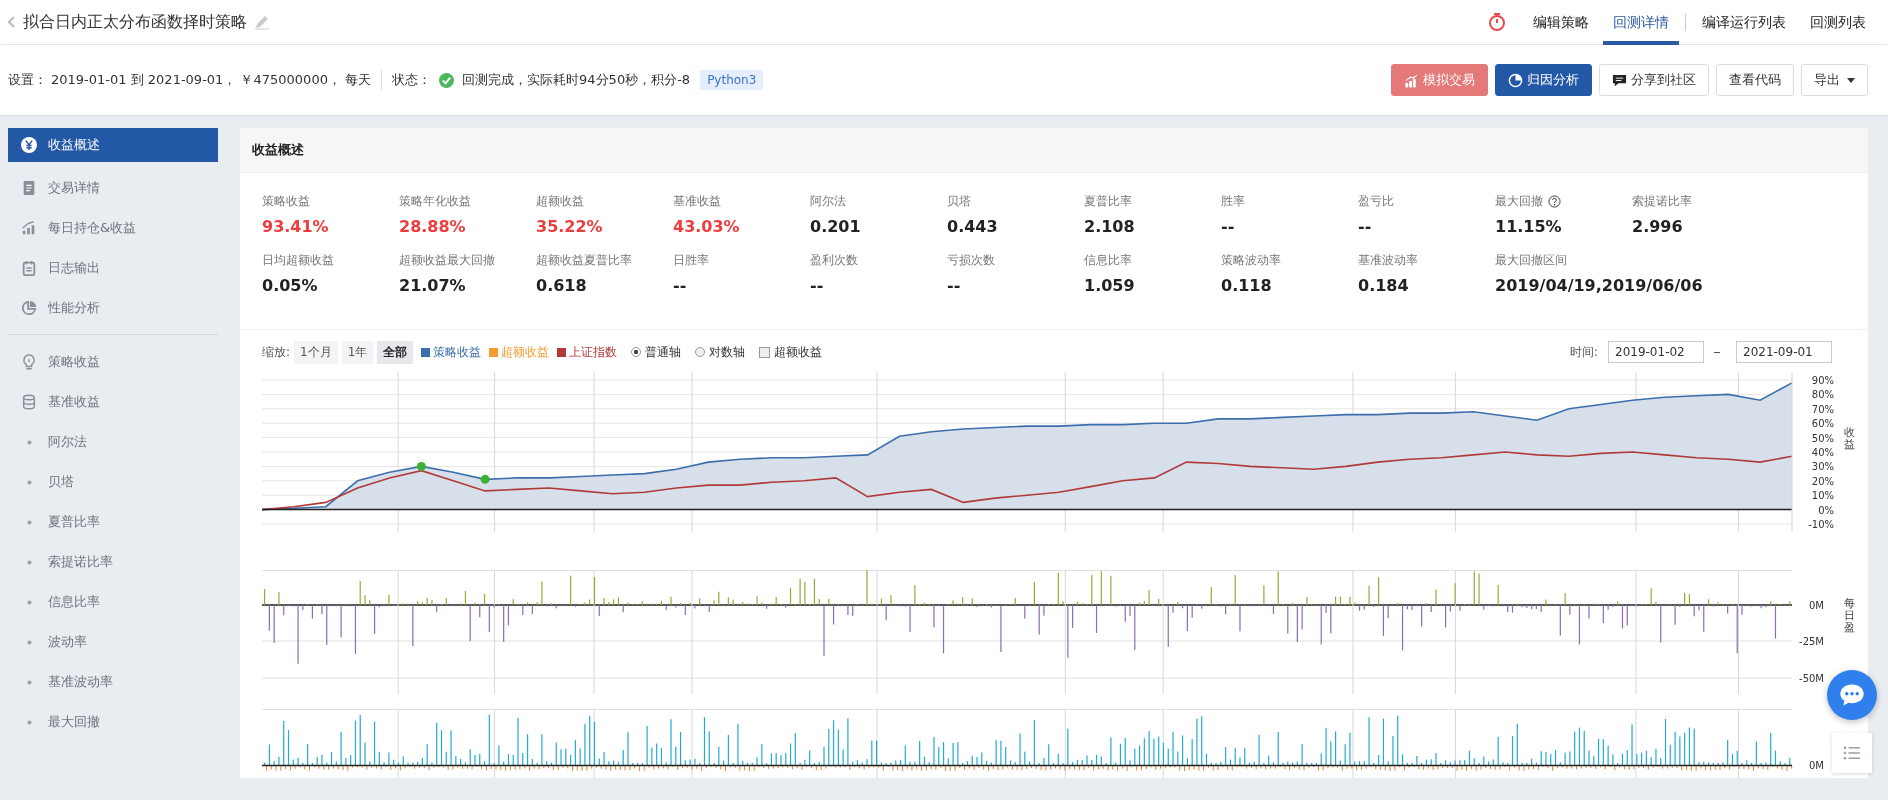  I want to click on axis-tick-label: 40%, so click(1822, 452).